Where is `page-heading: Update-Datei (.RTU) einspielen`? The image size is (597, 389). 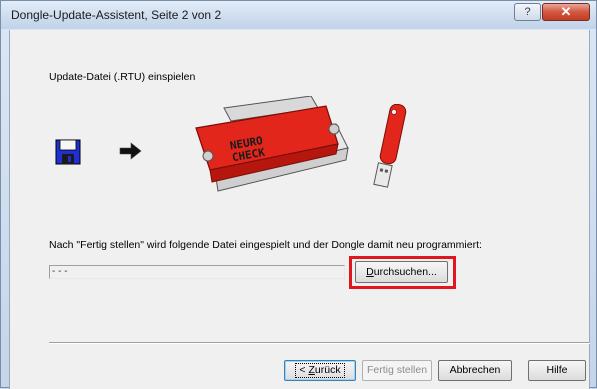 page-heading: Update-Datei (.RTU) einspielen is located at coordinates (122, 77).